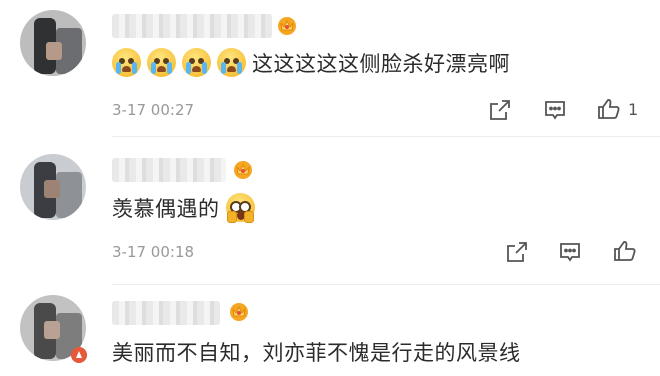 This screenshot has width=660, height=376. What do you see at coordinates (153, 110) in the screenshot?
I see `timestamp: 3-17 00:27` at bounding box center [153, 110].